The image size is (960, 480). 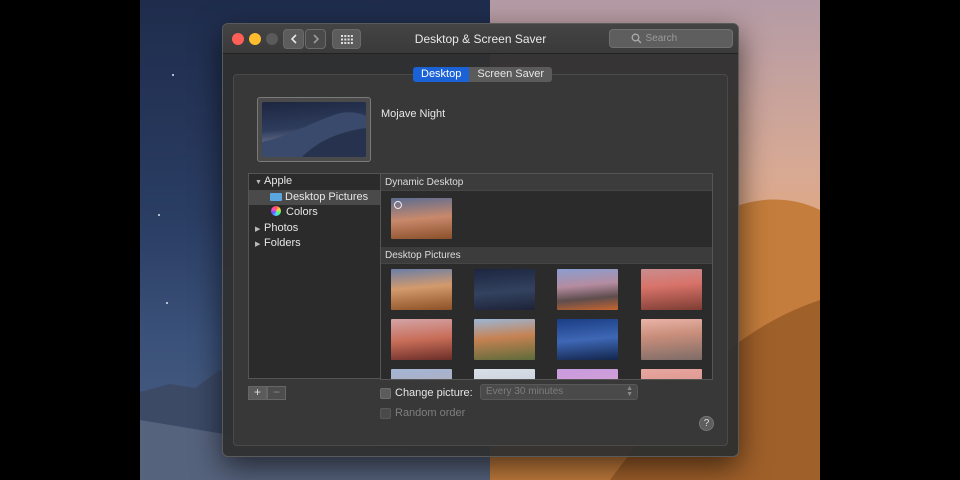 What do you see at coordinates (385, 413) in the screenshot?
I see `random-order-checkbox` at bounding box center [385, 413].